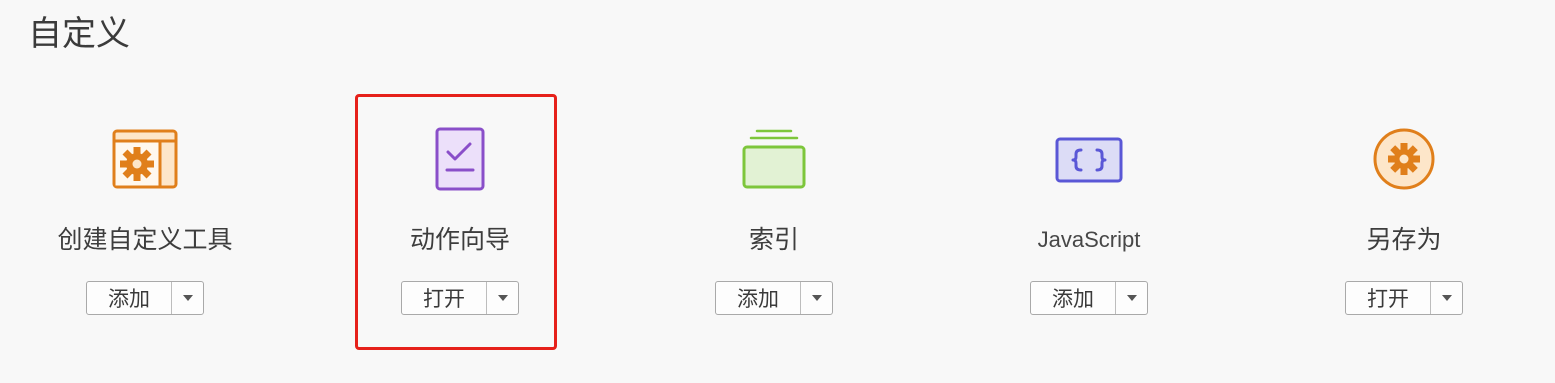 This screenshot has width=1555, height=383. What do you see at coordinates (1404, 159) in the screenshot?
I see `save-as-gear-icon` at bounding box center [1404, 159].